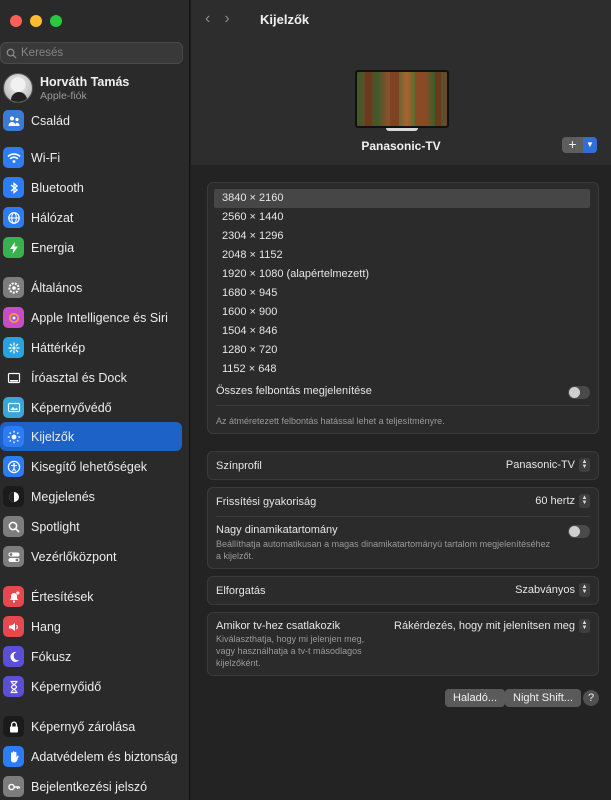  I want to click on resolution-option: 3840 × 2160, so click(402, 198).